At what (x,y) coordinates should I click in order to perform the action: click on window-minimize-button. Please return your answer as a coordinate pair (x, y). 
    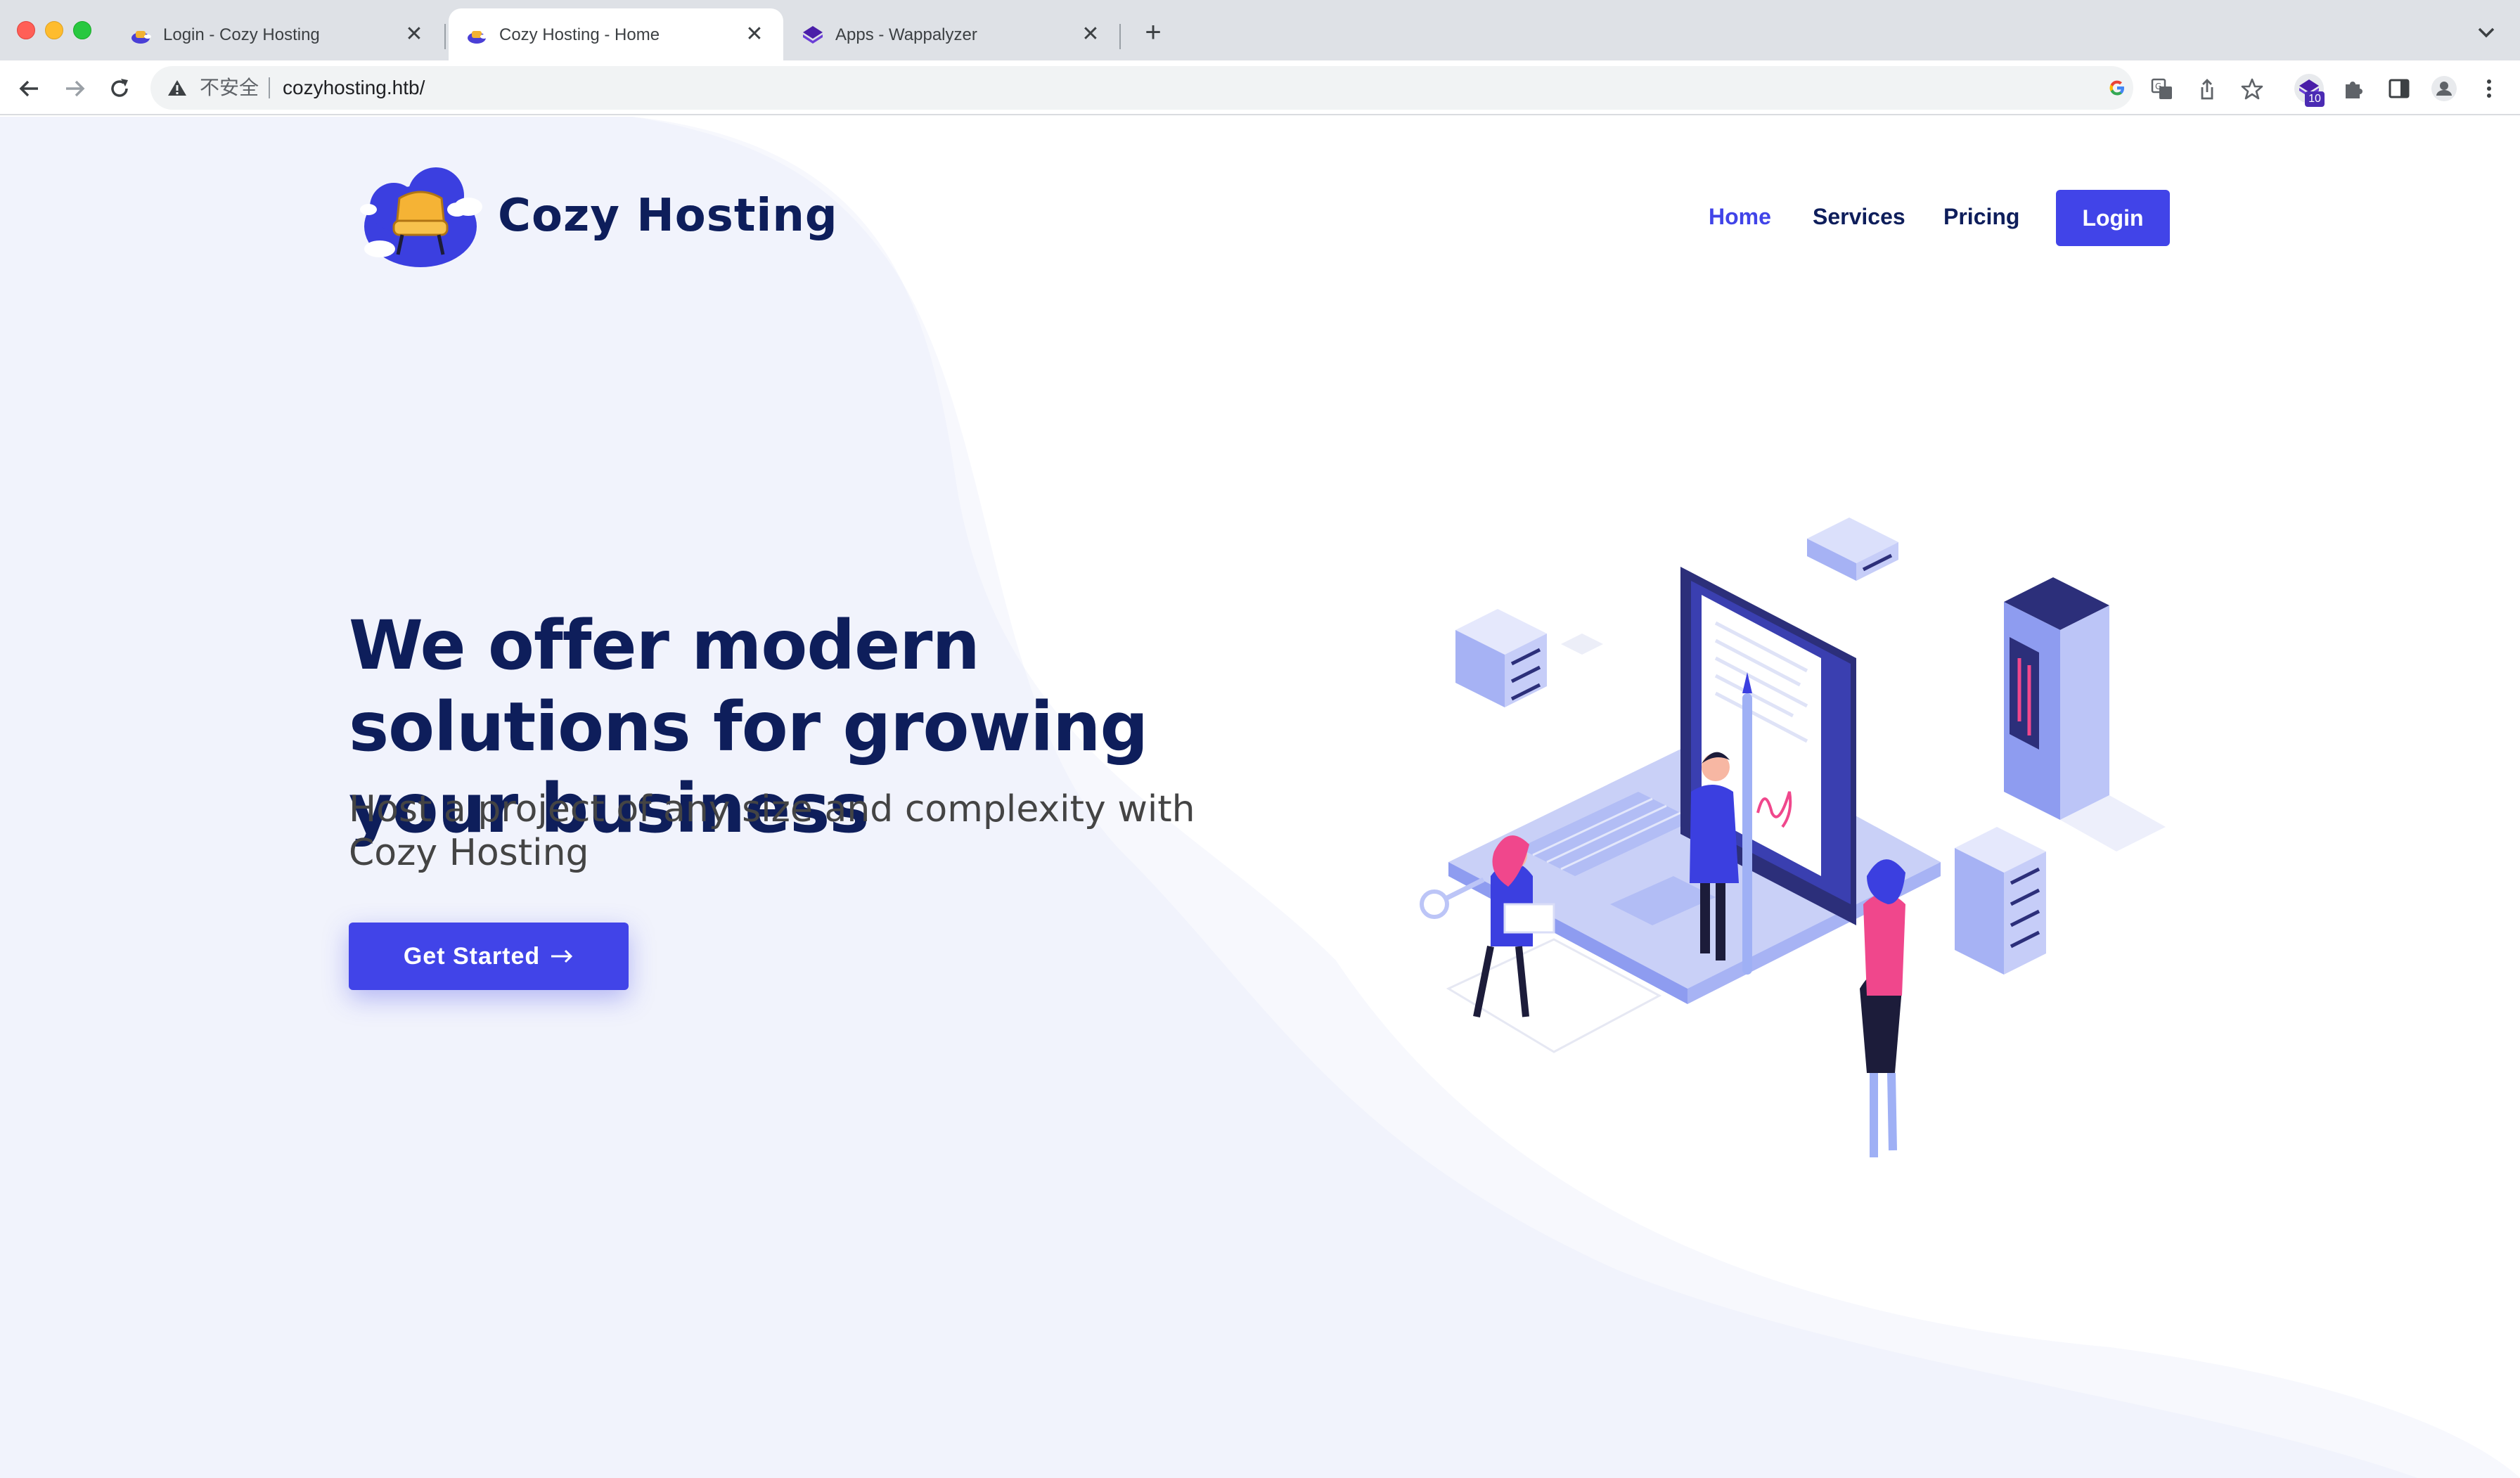
    Looking at the image, I should click on (54, 30).